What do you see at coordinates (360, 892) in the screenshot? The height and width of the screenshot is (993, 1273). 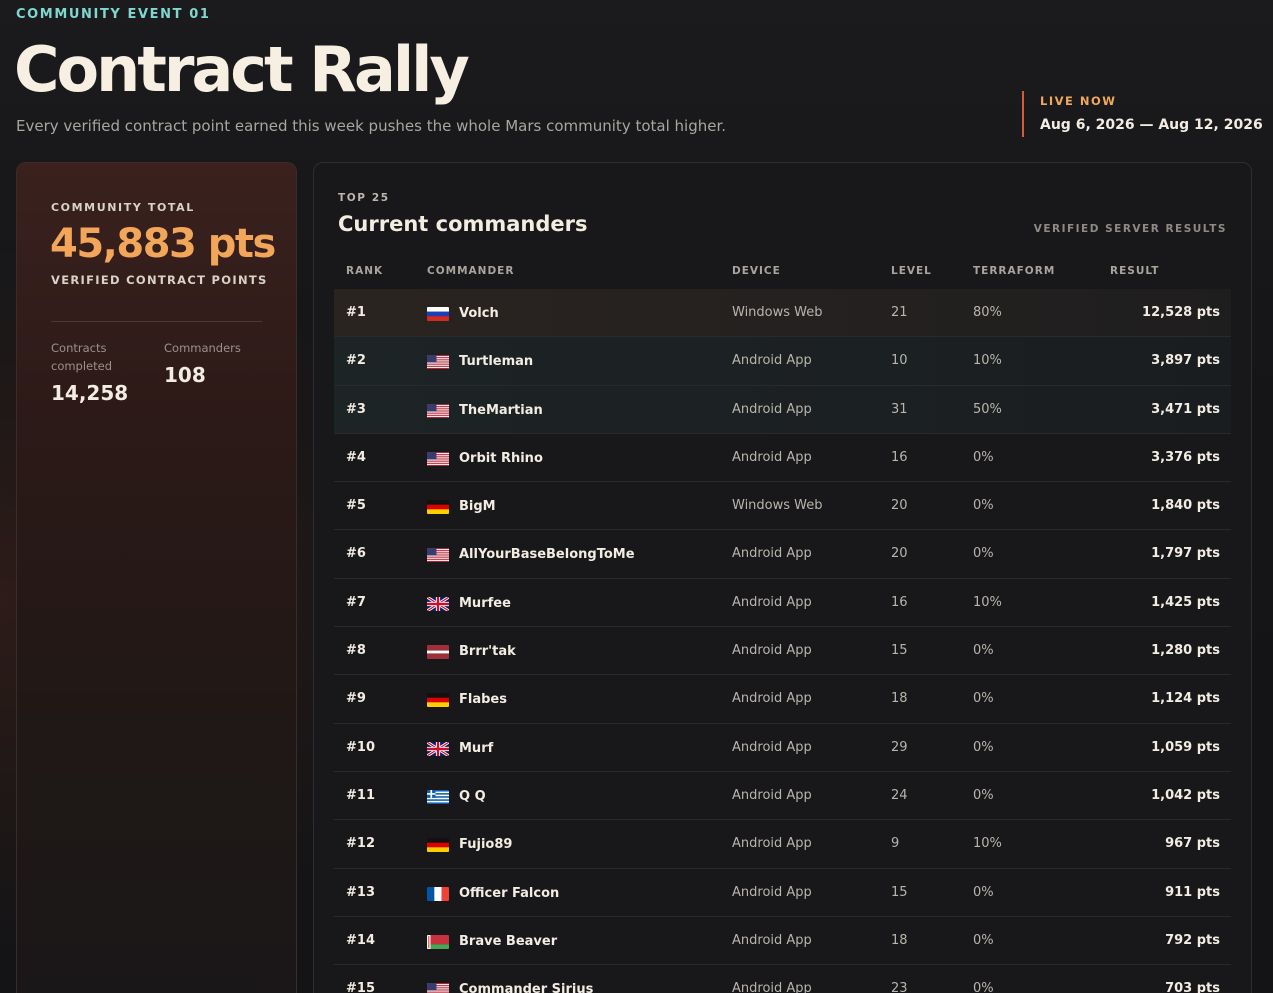 I see `rank-cell: #13` at bounding box center [360, 892].